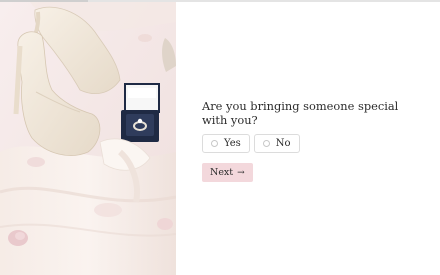 This screenshot has width=440, height=275. Describe the element at coordinates (222, 172) in the screenshot. I see `next-button-label: Next` at that location.